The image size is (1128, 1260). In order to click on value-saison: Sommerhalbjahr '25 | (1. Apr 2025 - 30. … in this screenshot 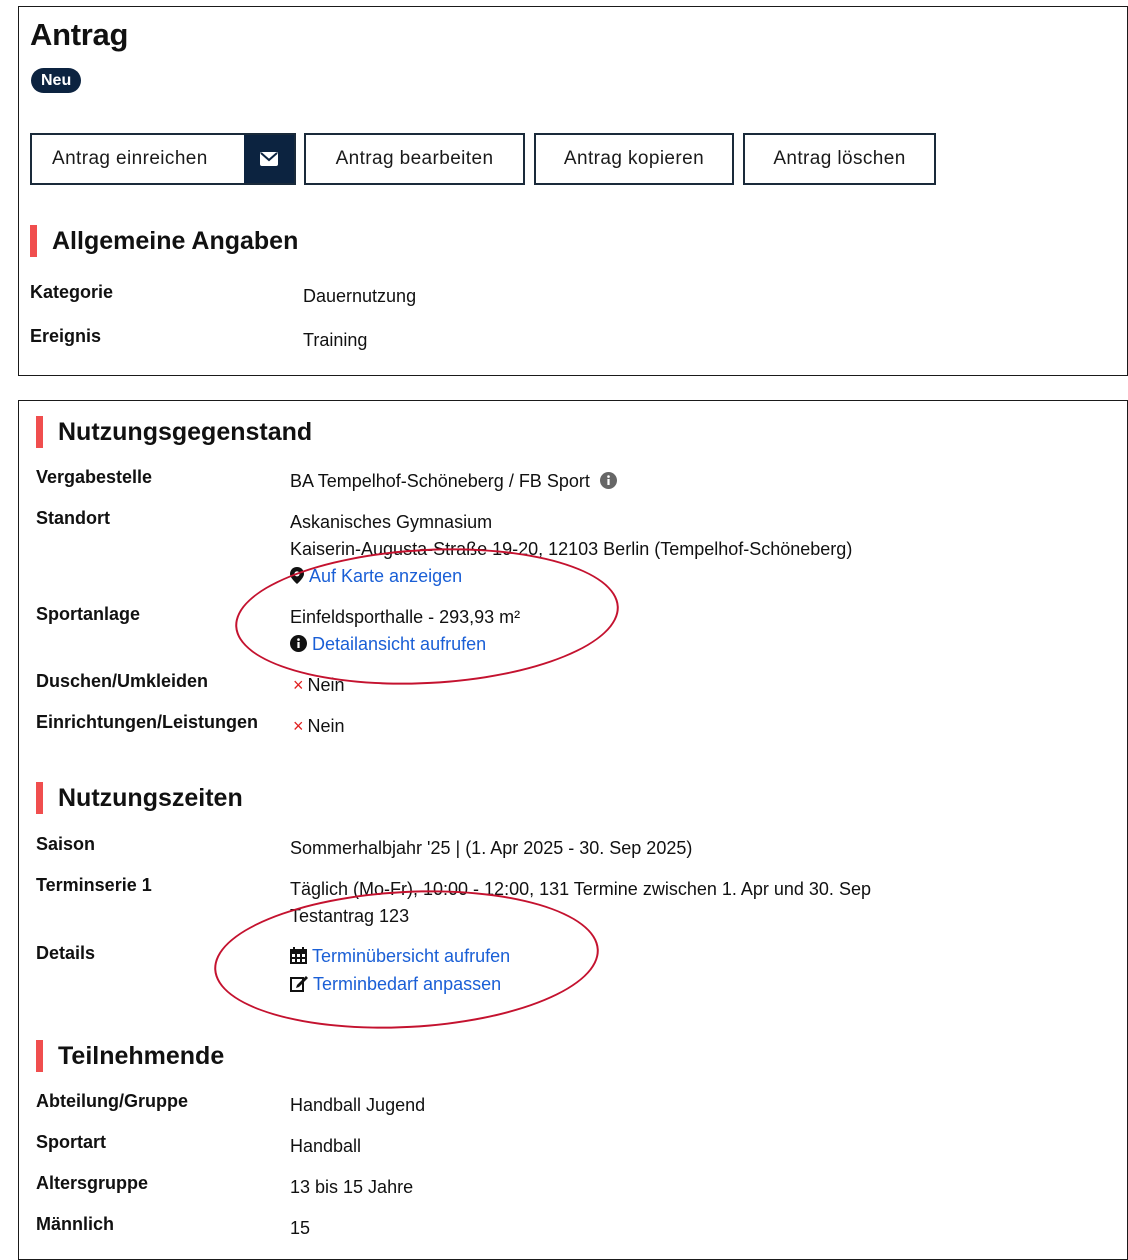, I will do `click(491, 848)`.